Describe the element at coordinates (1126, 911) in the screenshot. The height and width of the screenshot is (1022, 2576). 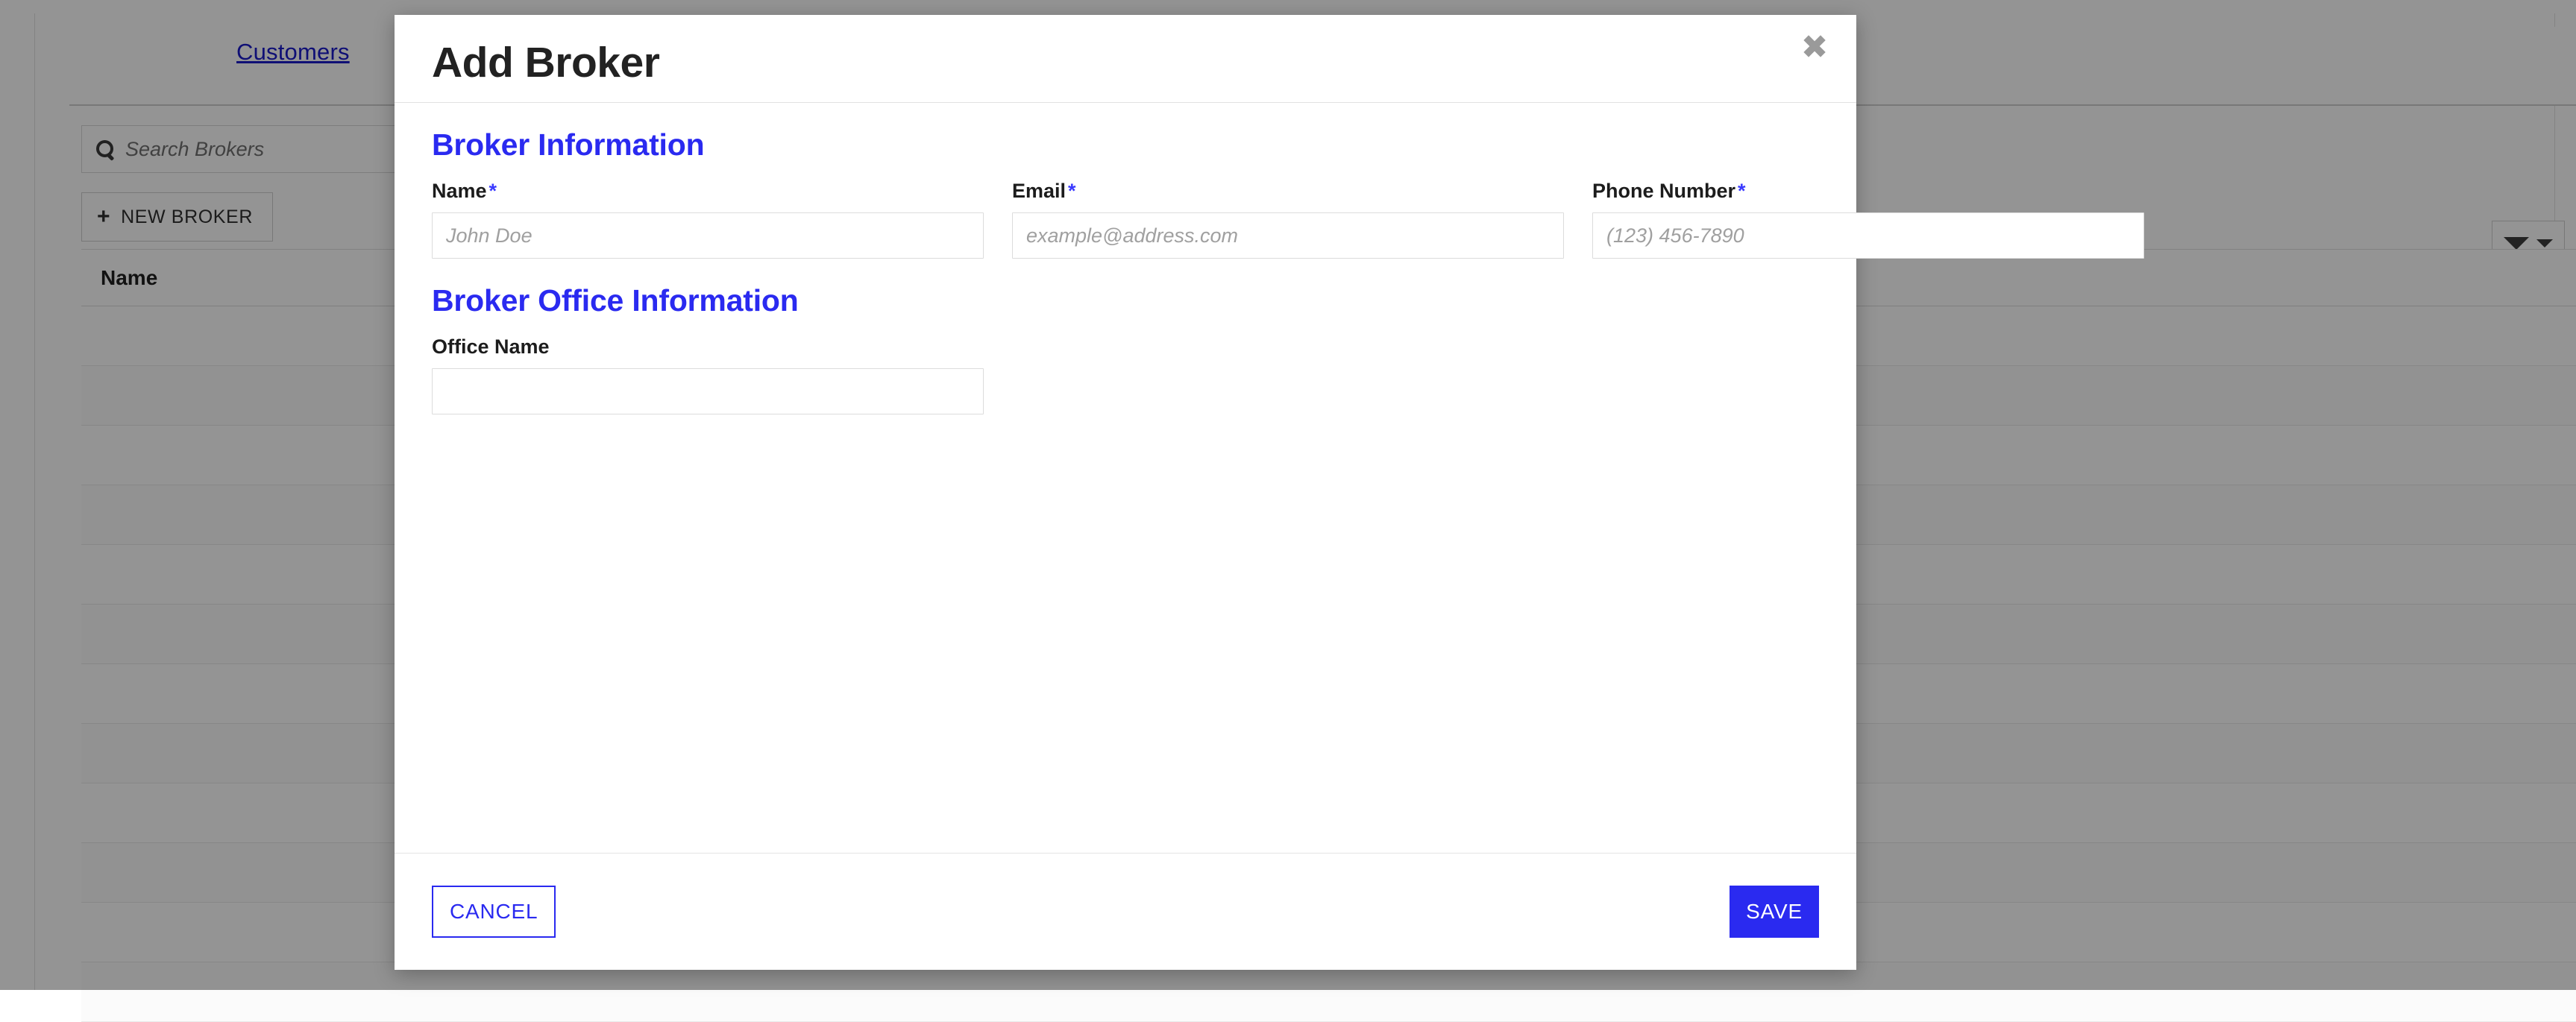
I see `dialog-footer: CANCEL SAVE` at that location.